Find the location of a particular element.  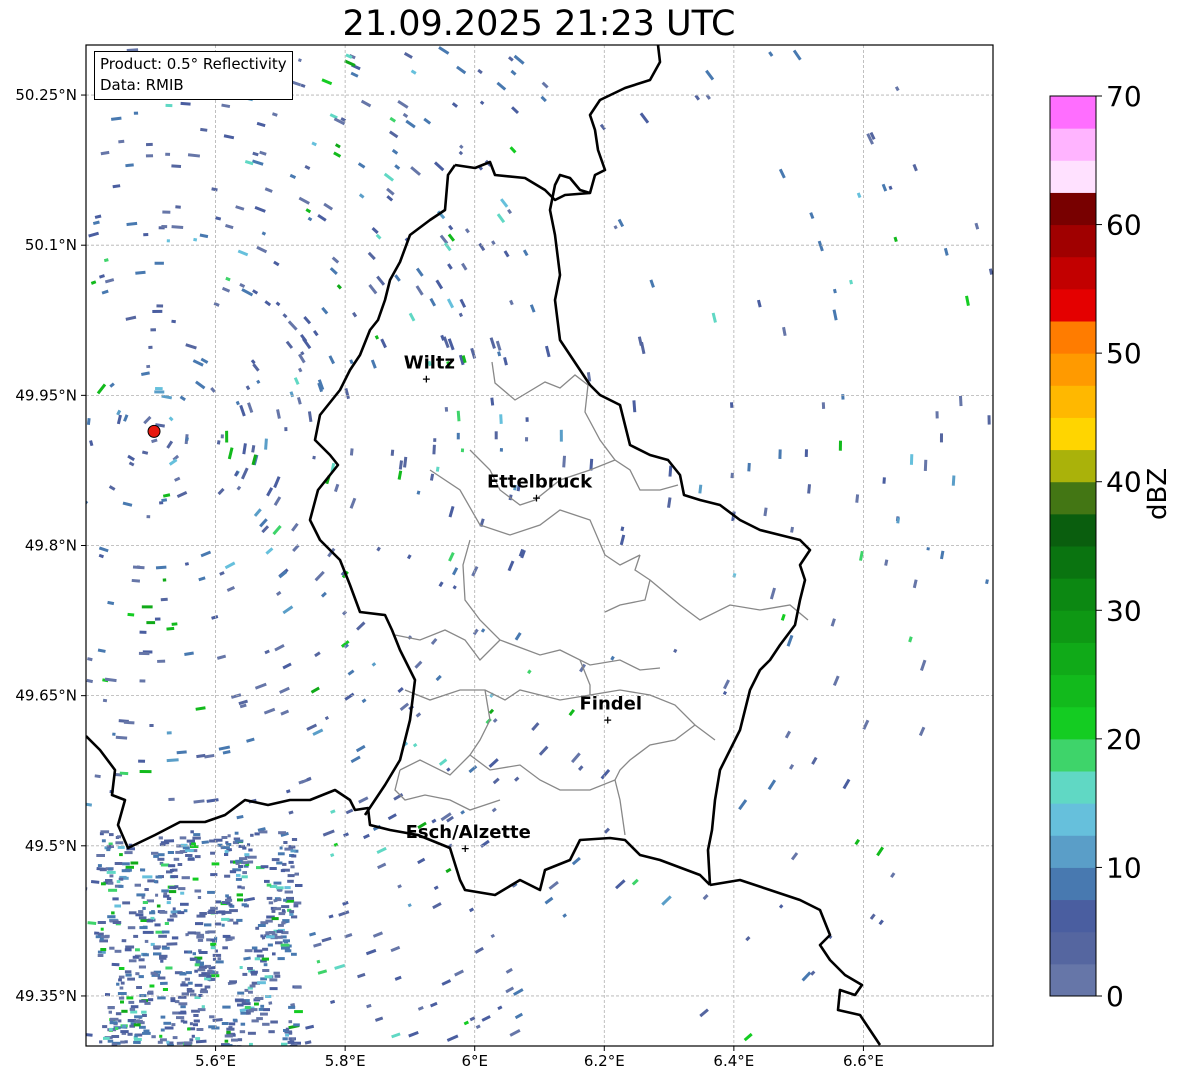

radar-site-marker is located at coordinates (154, 431).